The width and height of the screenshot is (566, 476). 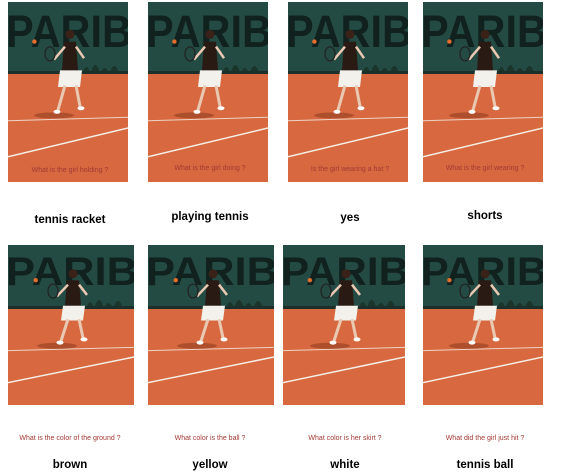 What do you see at coordinates (350, 169) in the screenshot?
I see `question-text: Is the girl wearing a hat ?` at bounding box center [350, 169].